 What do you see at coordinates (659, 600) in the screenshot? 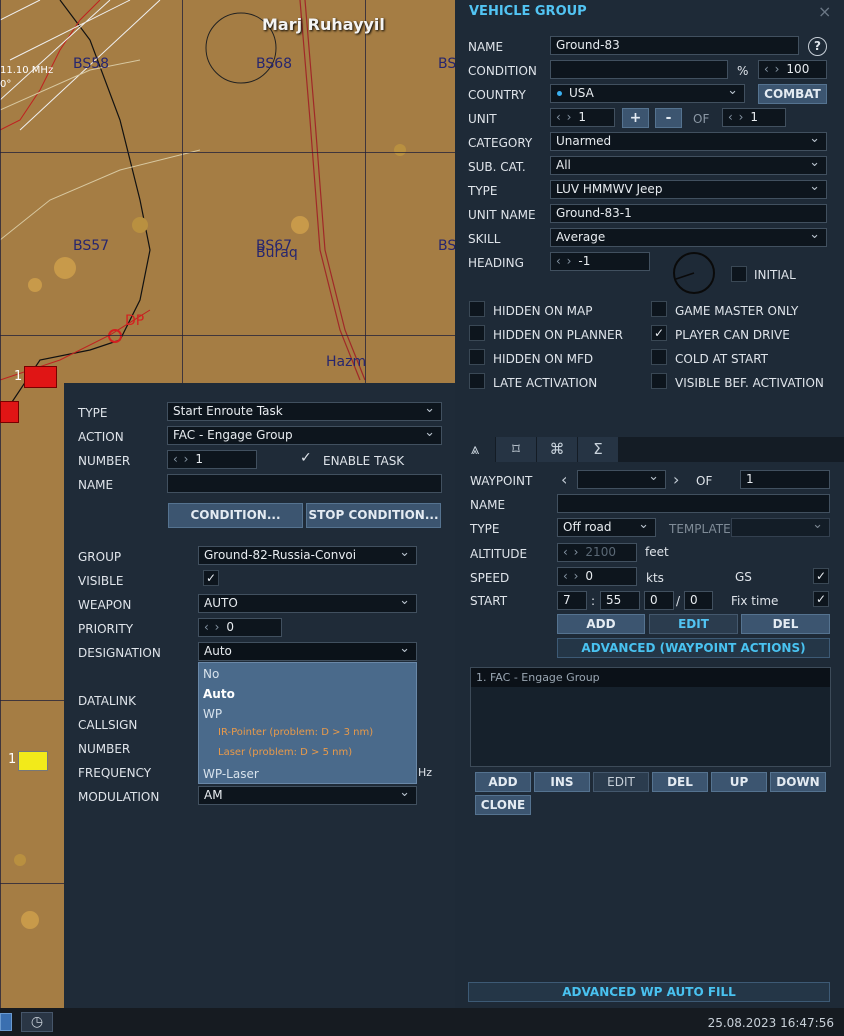
I see `start-second: 0` at bounding box center [659, 600].